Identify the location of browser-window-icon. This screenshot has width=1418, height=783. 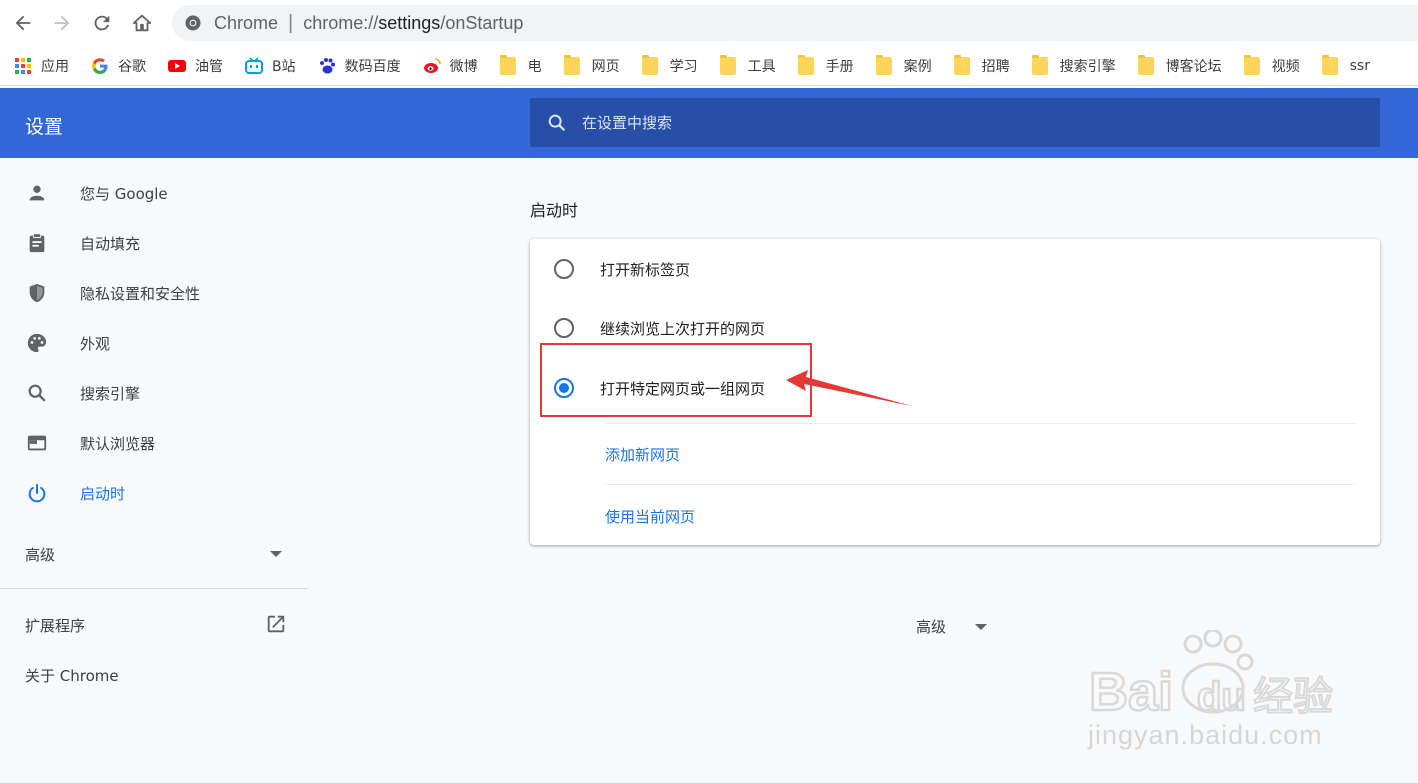
(37, 443).